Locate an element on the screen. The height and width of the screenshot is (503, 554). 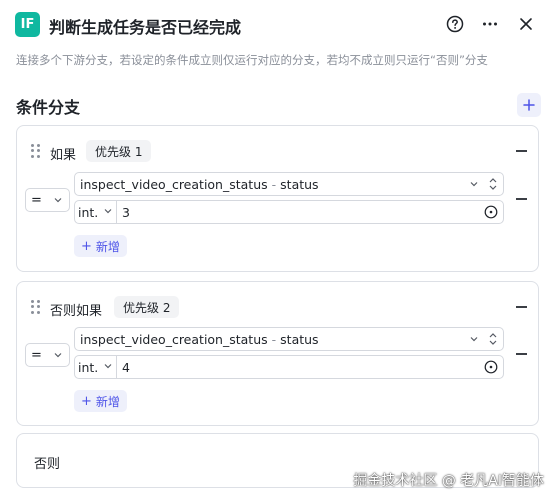
help-icon is located at coordinates (455, 24).